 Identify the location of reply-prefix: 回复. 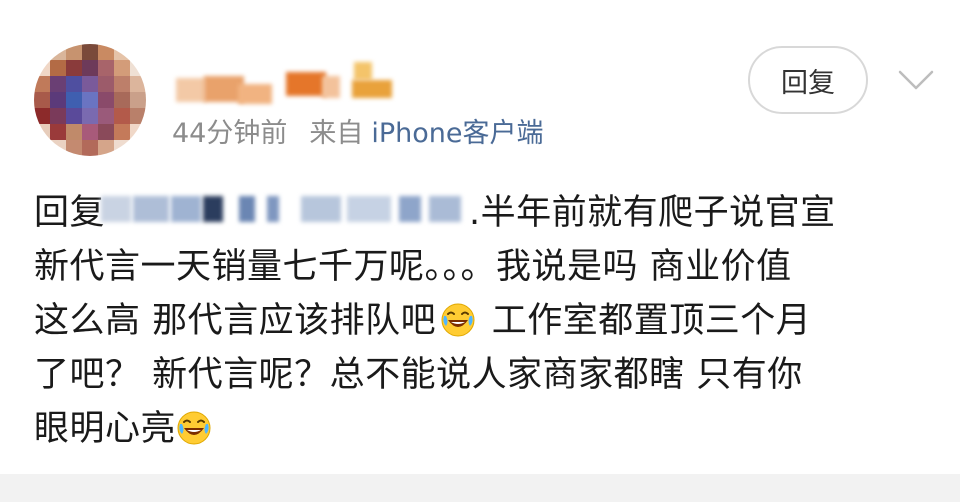
(70, 213).